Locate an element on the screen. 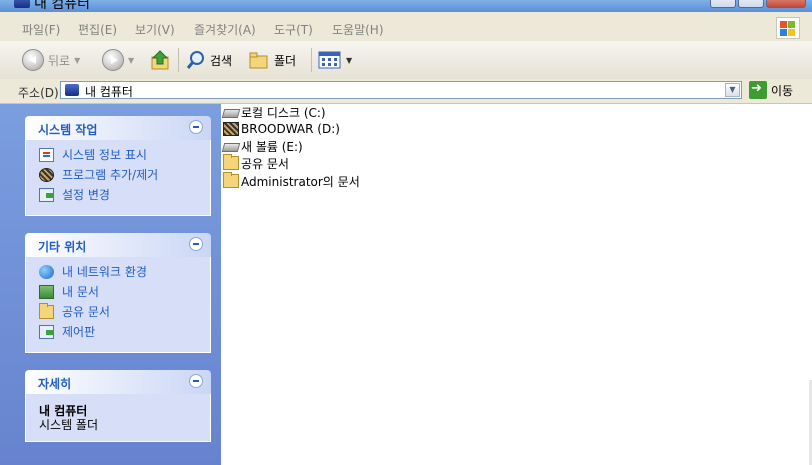 The height and width of the screenshot is (465, 812). system-tasks-panel: 시스템 작업 시스템 정보 표시 프로그램 추가/제거 설정 변경 is located at coordinates (118, 166).